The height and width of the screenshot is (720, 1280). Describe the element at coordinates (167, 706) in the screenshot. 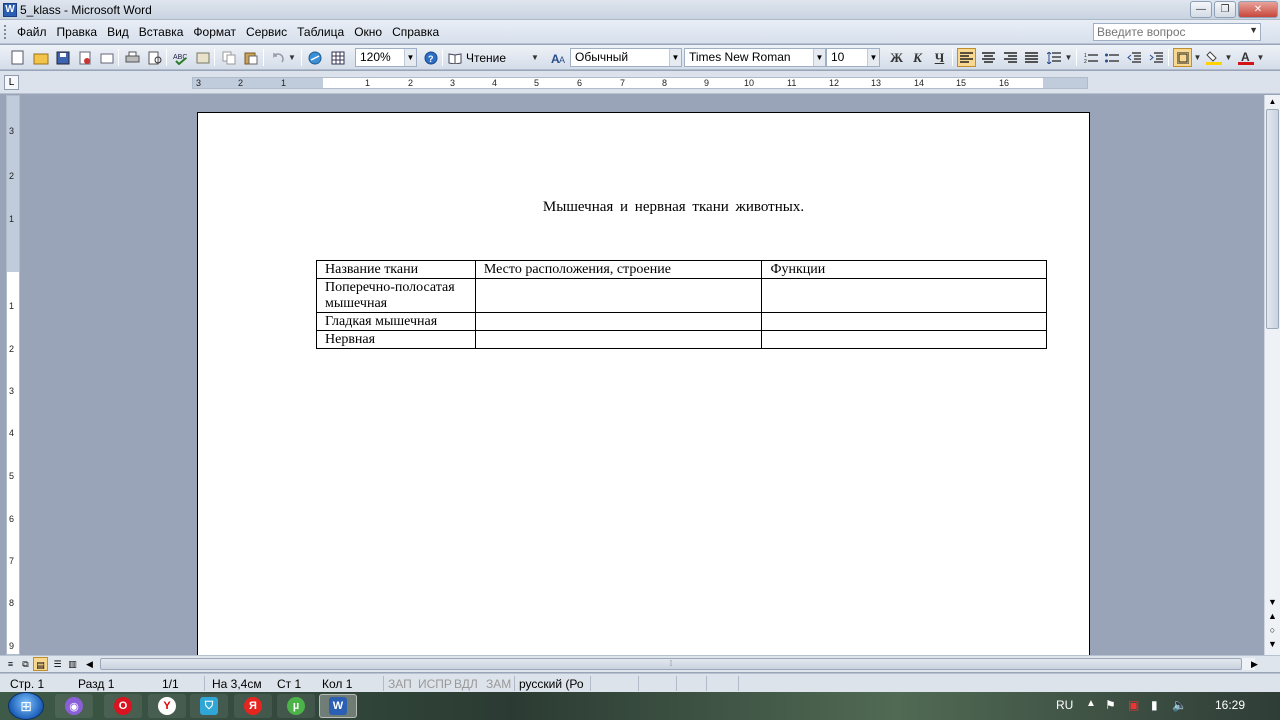

I see `taskbar-app: Y` at that location.